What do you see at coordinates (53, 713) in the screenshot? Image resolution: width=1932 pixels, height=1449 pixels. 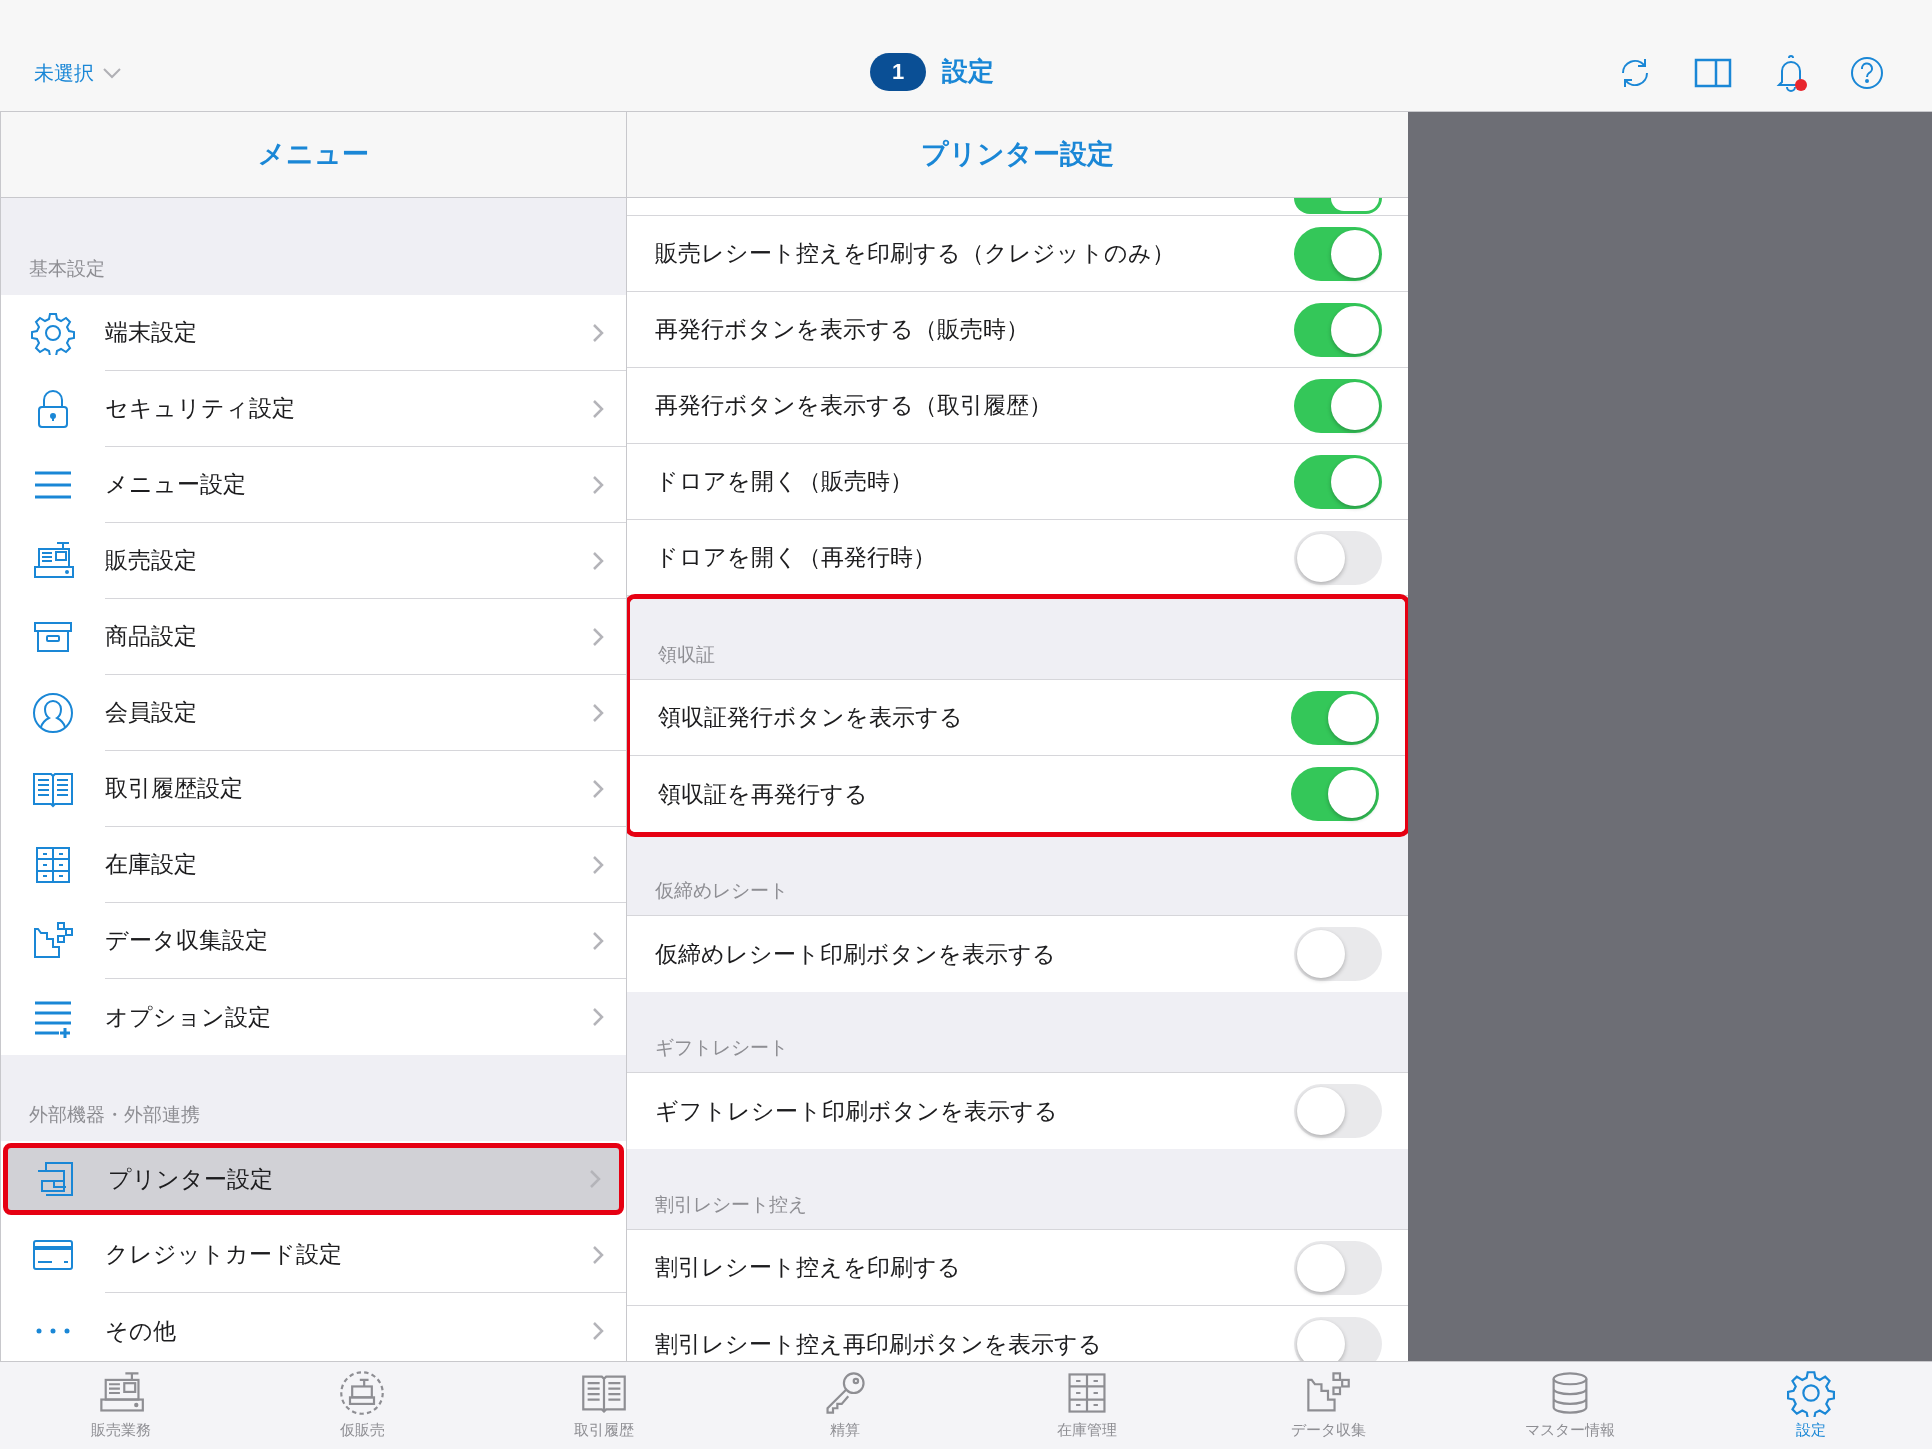 I see `person-icon` at bounding box center [53, 713].